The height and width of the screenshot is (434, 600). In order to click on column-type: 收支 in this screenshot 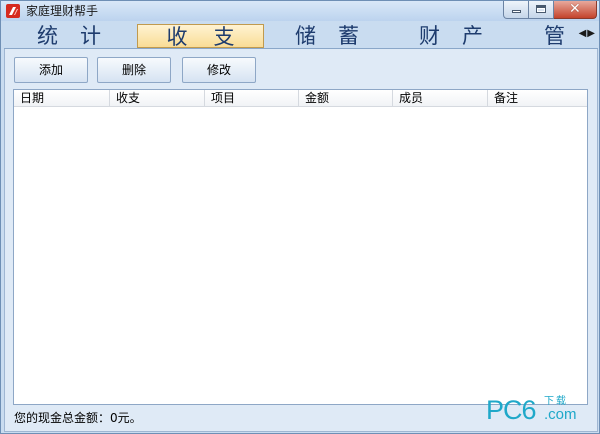, I will do `click(157, 98)`.